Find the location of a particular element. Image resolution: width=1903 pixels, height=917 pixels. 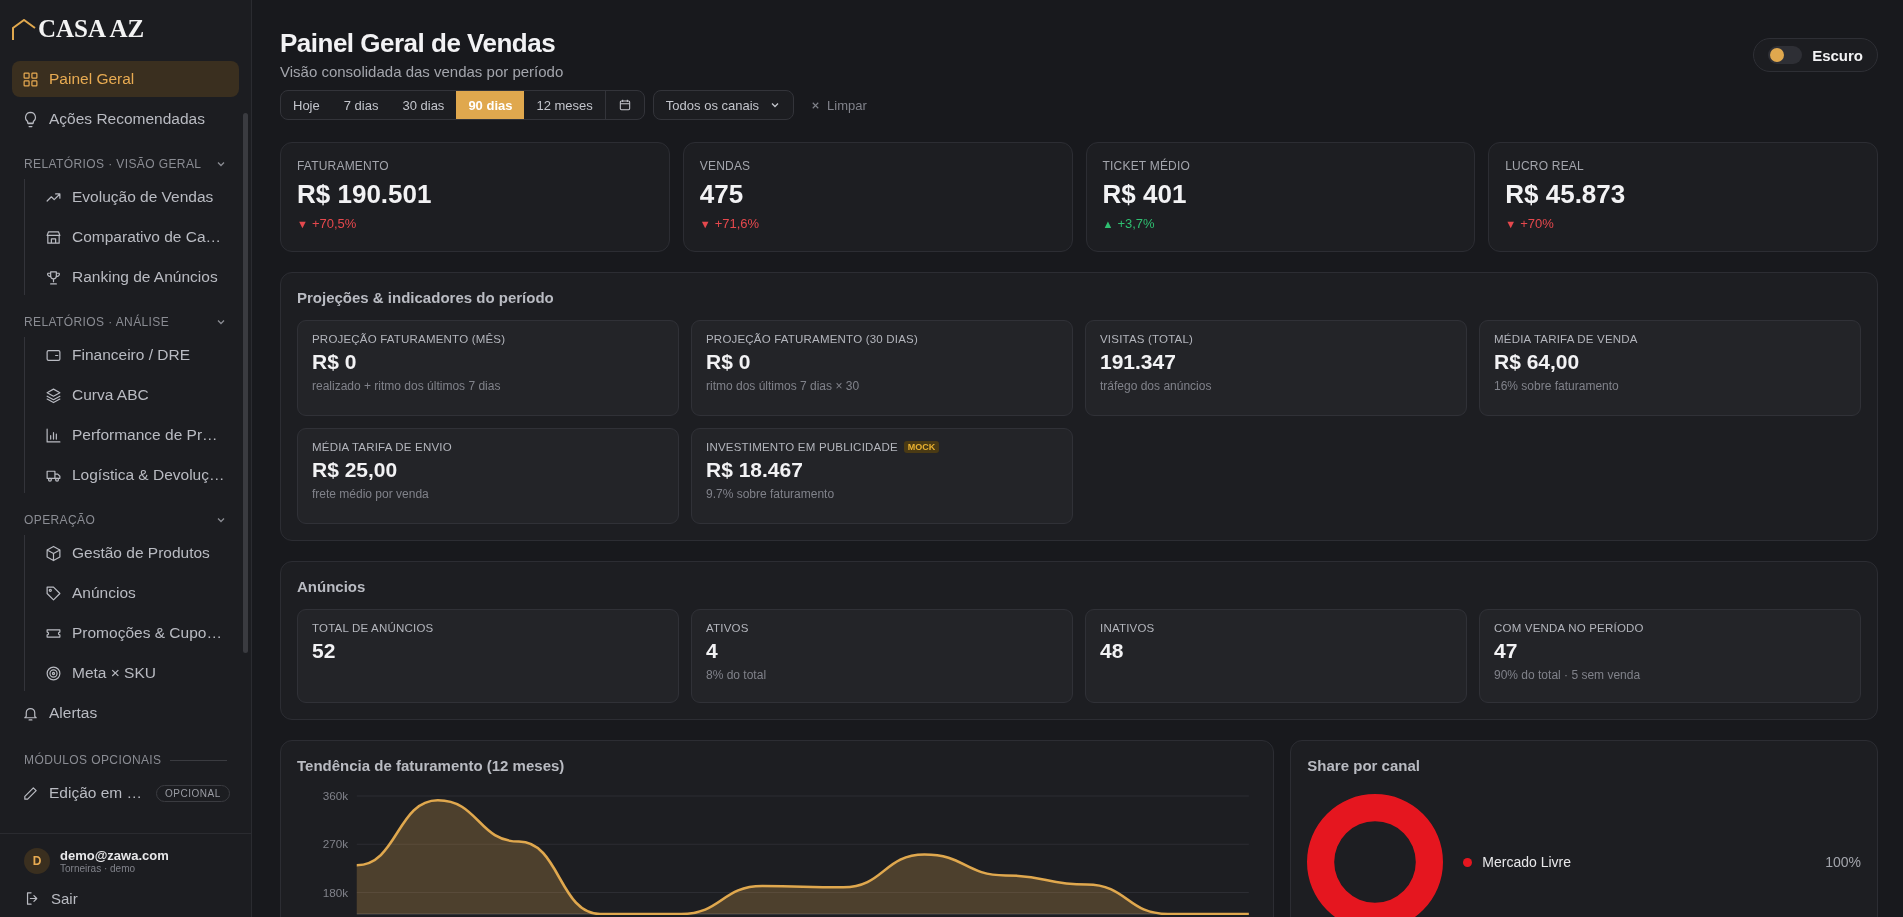

mock-badge: MOCK is located at coordinates (921, 447).